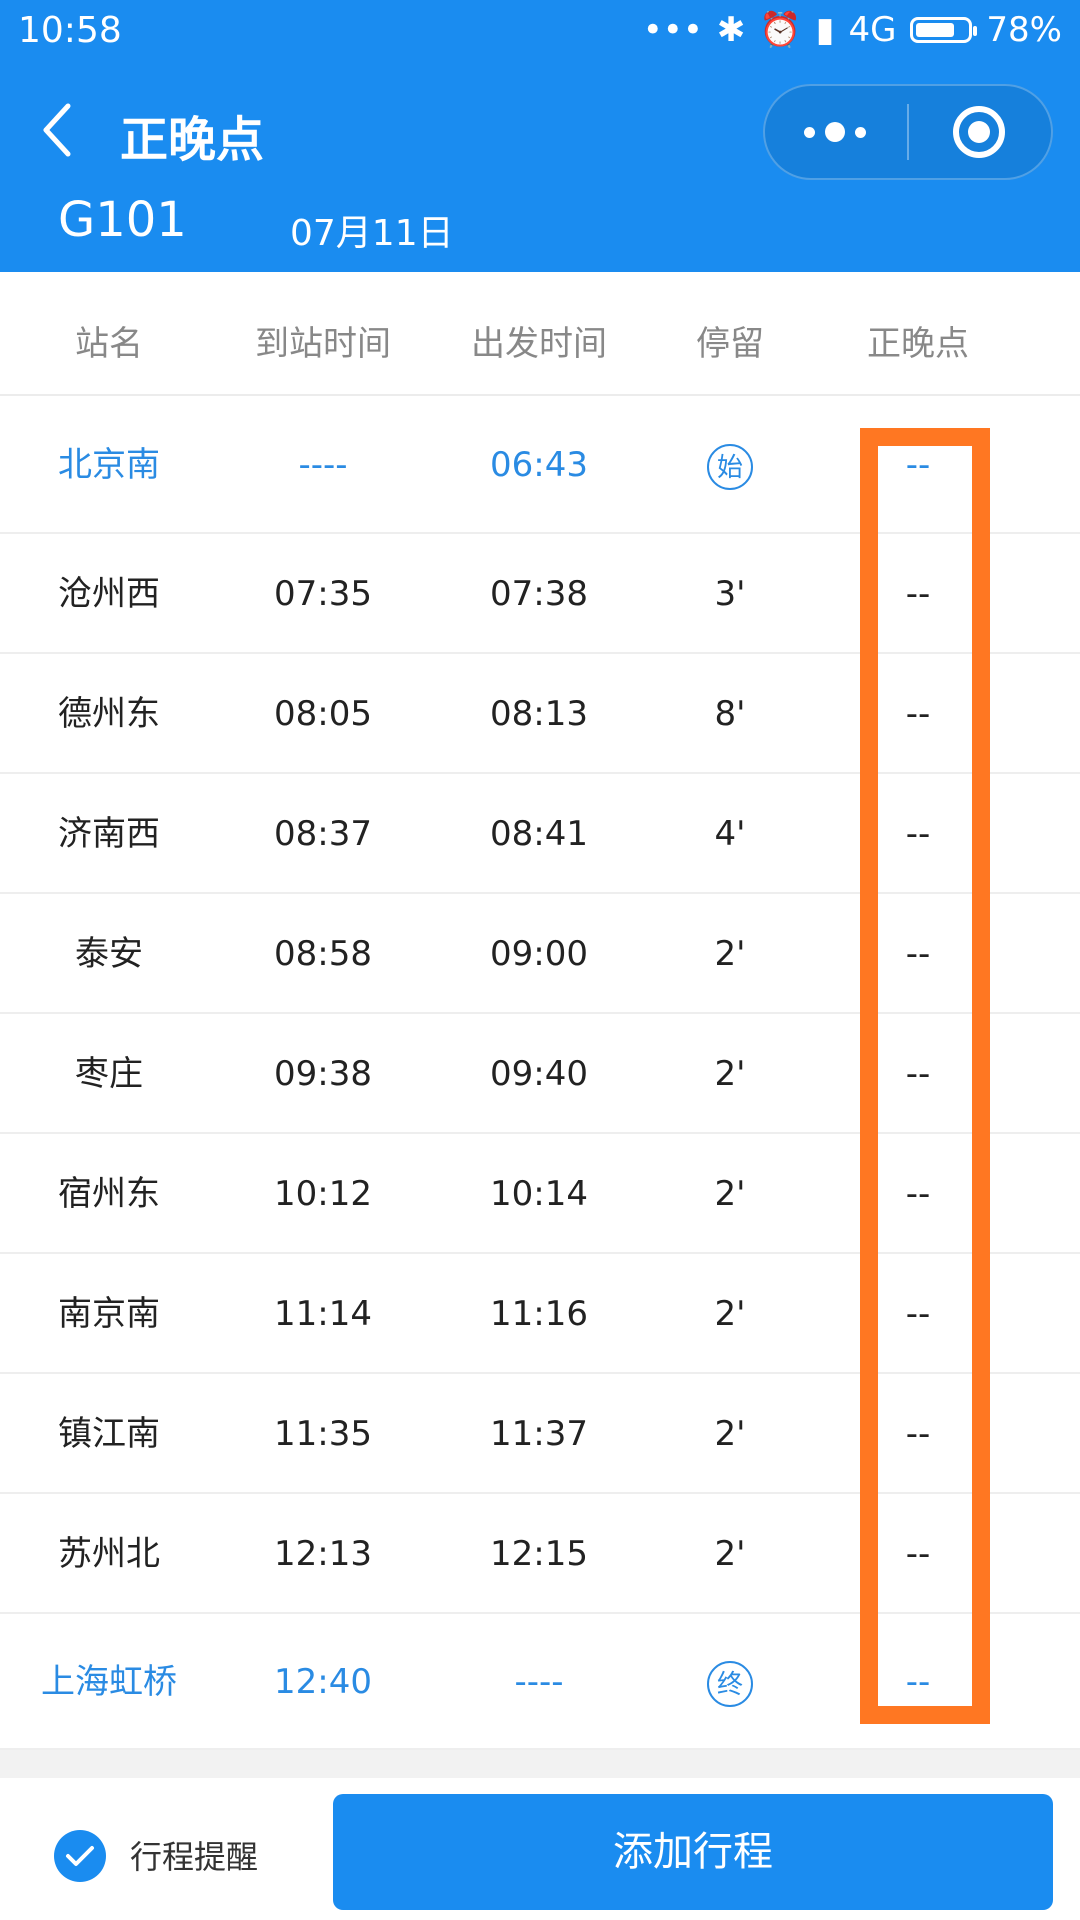 This screenshot has height=1920, width=1080. What do you see at coordinates (323, 1434) in the screenshot?
I see `arrive-time: 11:35` at bounding box center [323, 1434].